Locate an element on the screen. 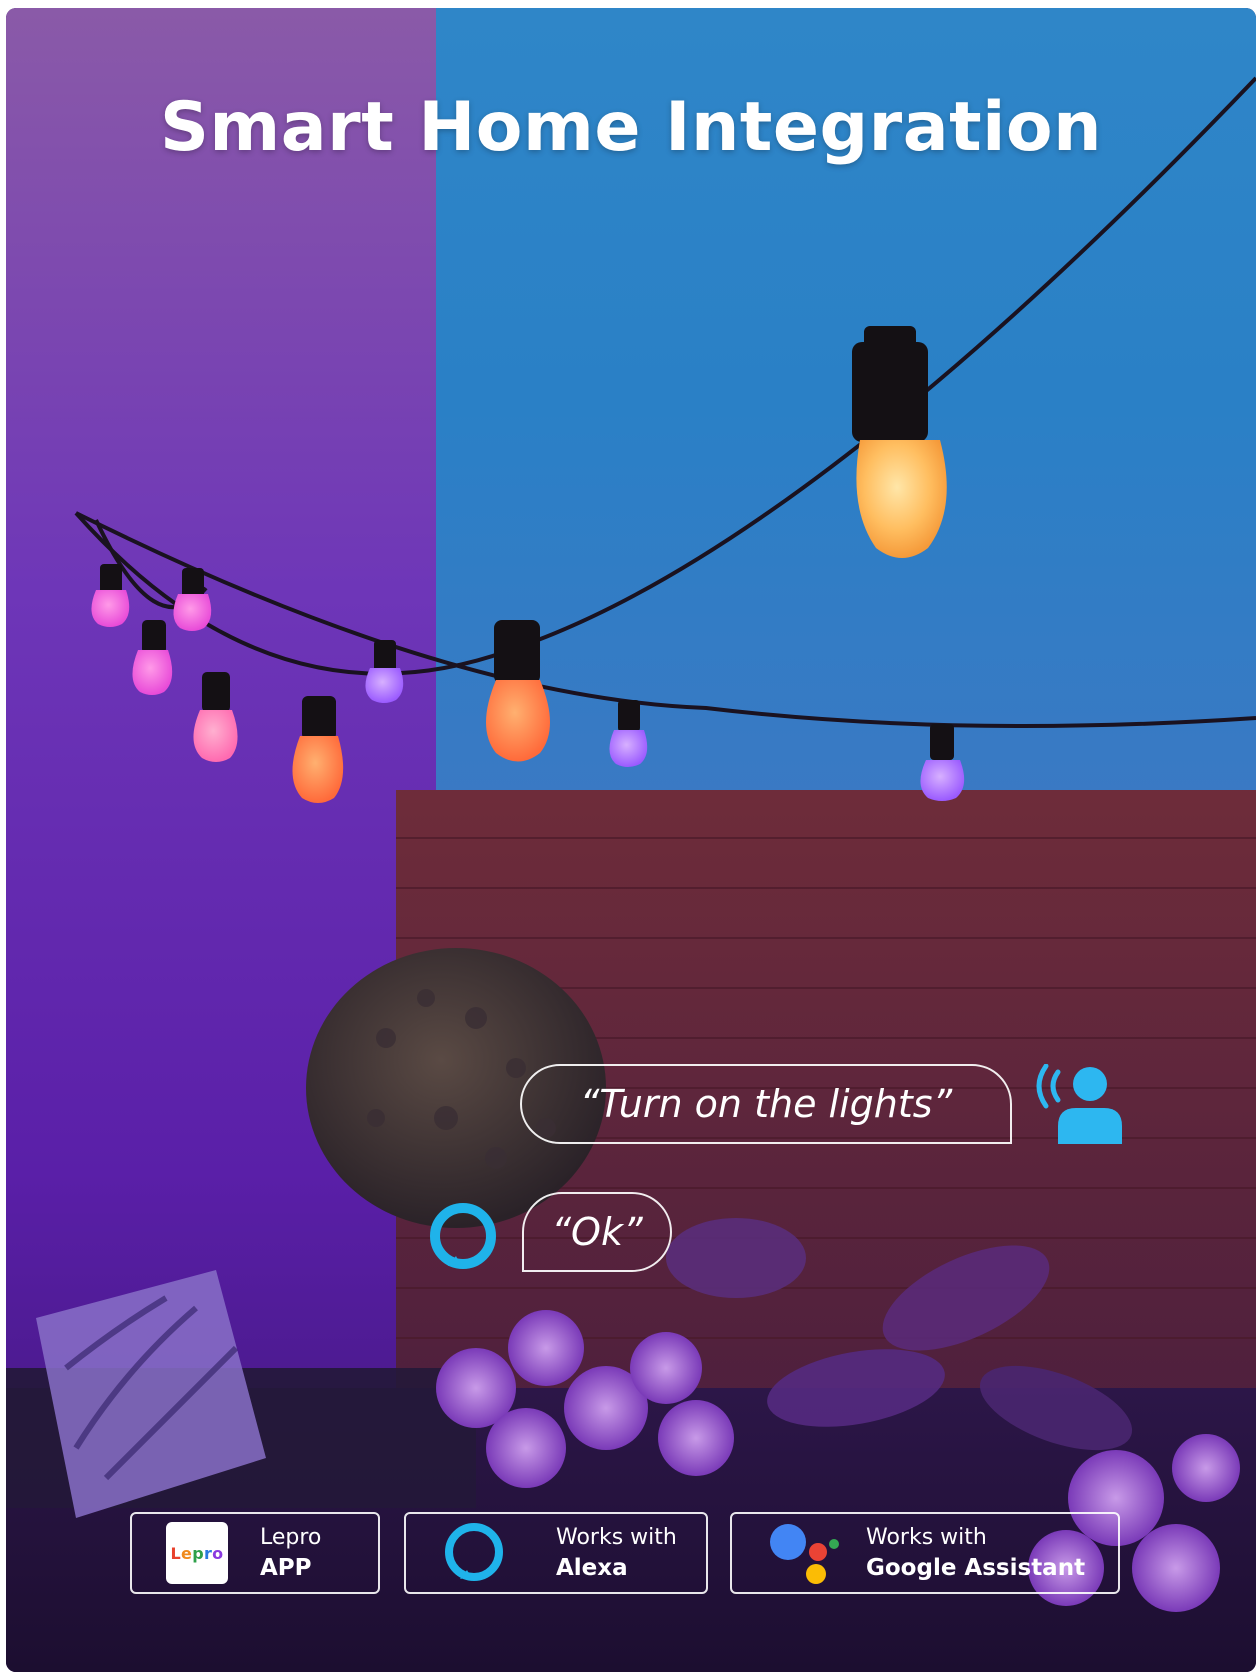  person-speaking-icon is located at coordinates (1079, 1104).